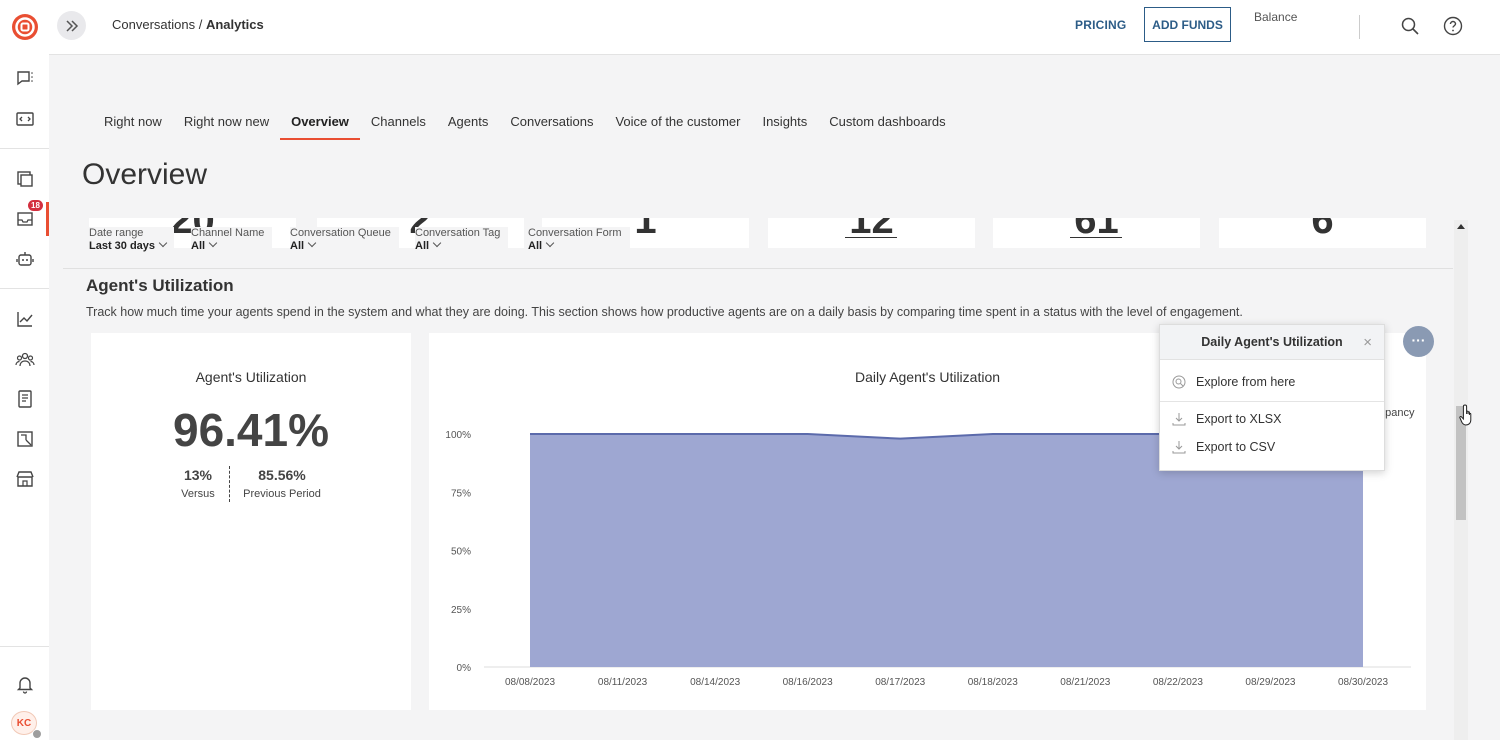  What do you see at coordinates (25, 179) in the screenshot?
I see `campaigns-icon` at bounding box center [25, 179].